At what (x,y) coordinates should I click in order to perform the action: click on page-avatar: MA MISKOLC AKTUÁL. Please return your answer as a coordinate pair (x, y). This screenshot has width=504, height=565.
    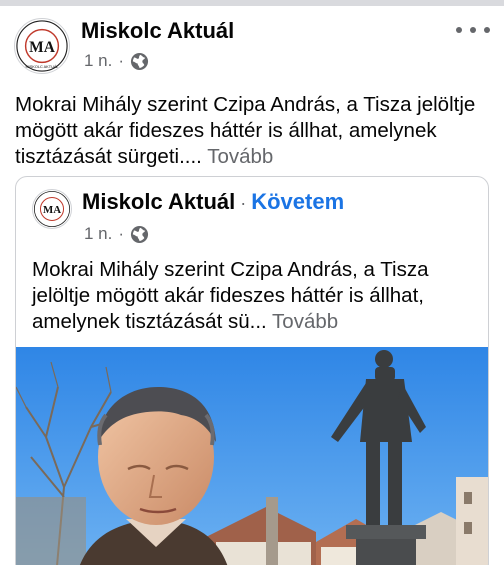
    Looking at the image, I should click on (42, 46).